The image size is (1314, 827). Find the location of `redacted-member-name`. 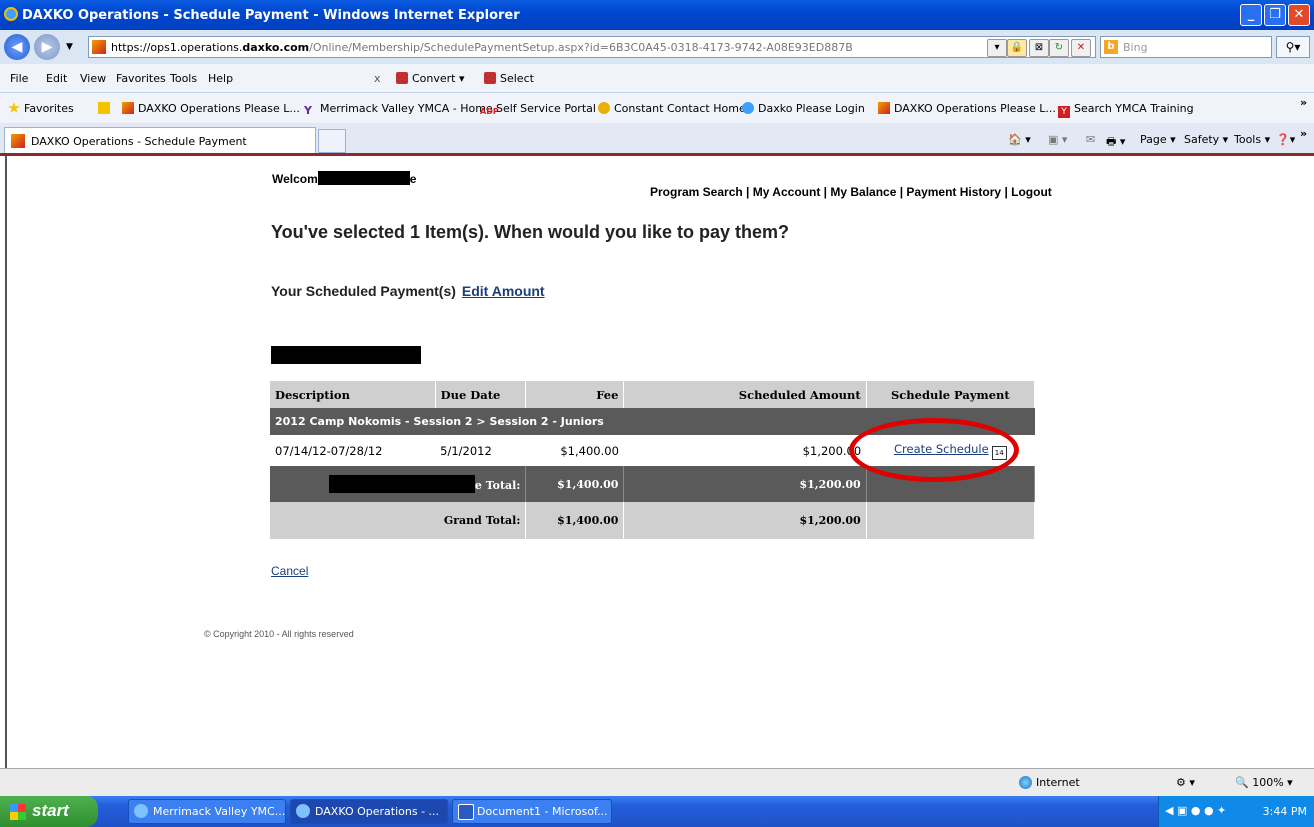

redacted-member-name is located at coordinates (346, 355).